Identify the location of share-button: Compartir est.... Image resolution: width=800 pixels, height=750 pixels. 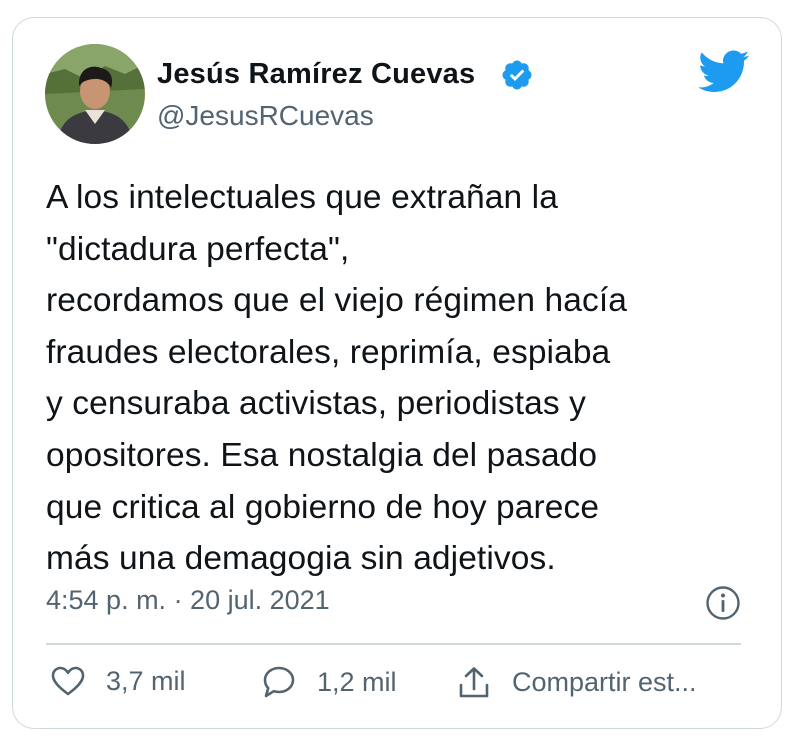
(576, 682).